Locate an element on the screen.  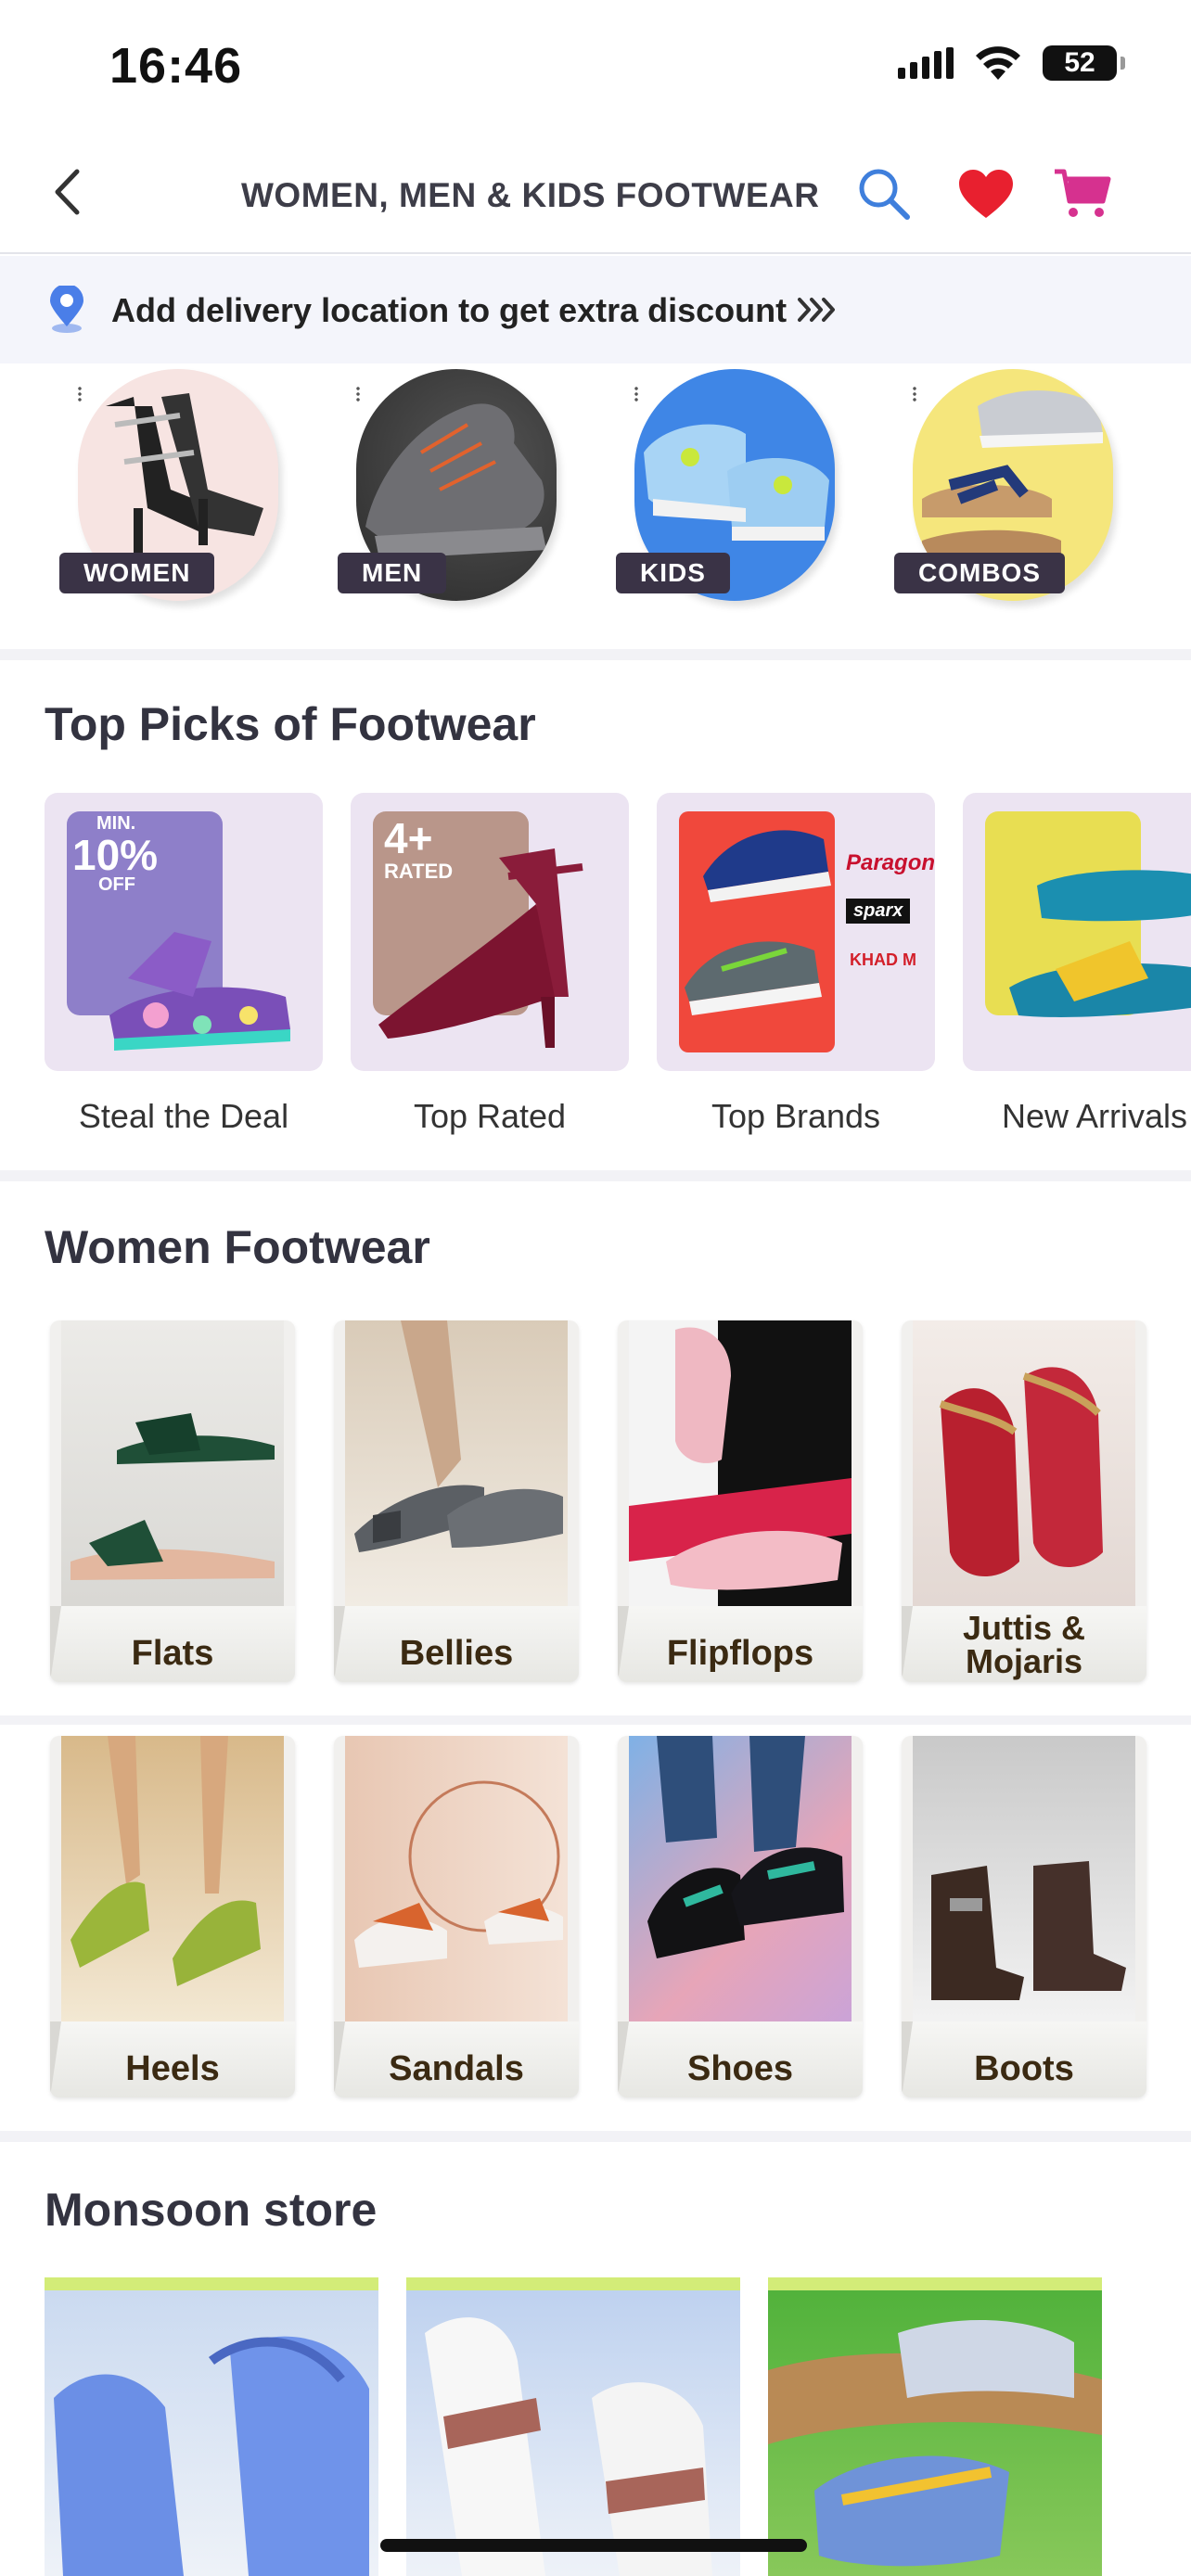
top-pick-top-brands: Paragon sparx KHAD M Top Brands is located at coordinates (796, 964).